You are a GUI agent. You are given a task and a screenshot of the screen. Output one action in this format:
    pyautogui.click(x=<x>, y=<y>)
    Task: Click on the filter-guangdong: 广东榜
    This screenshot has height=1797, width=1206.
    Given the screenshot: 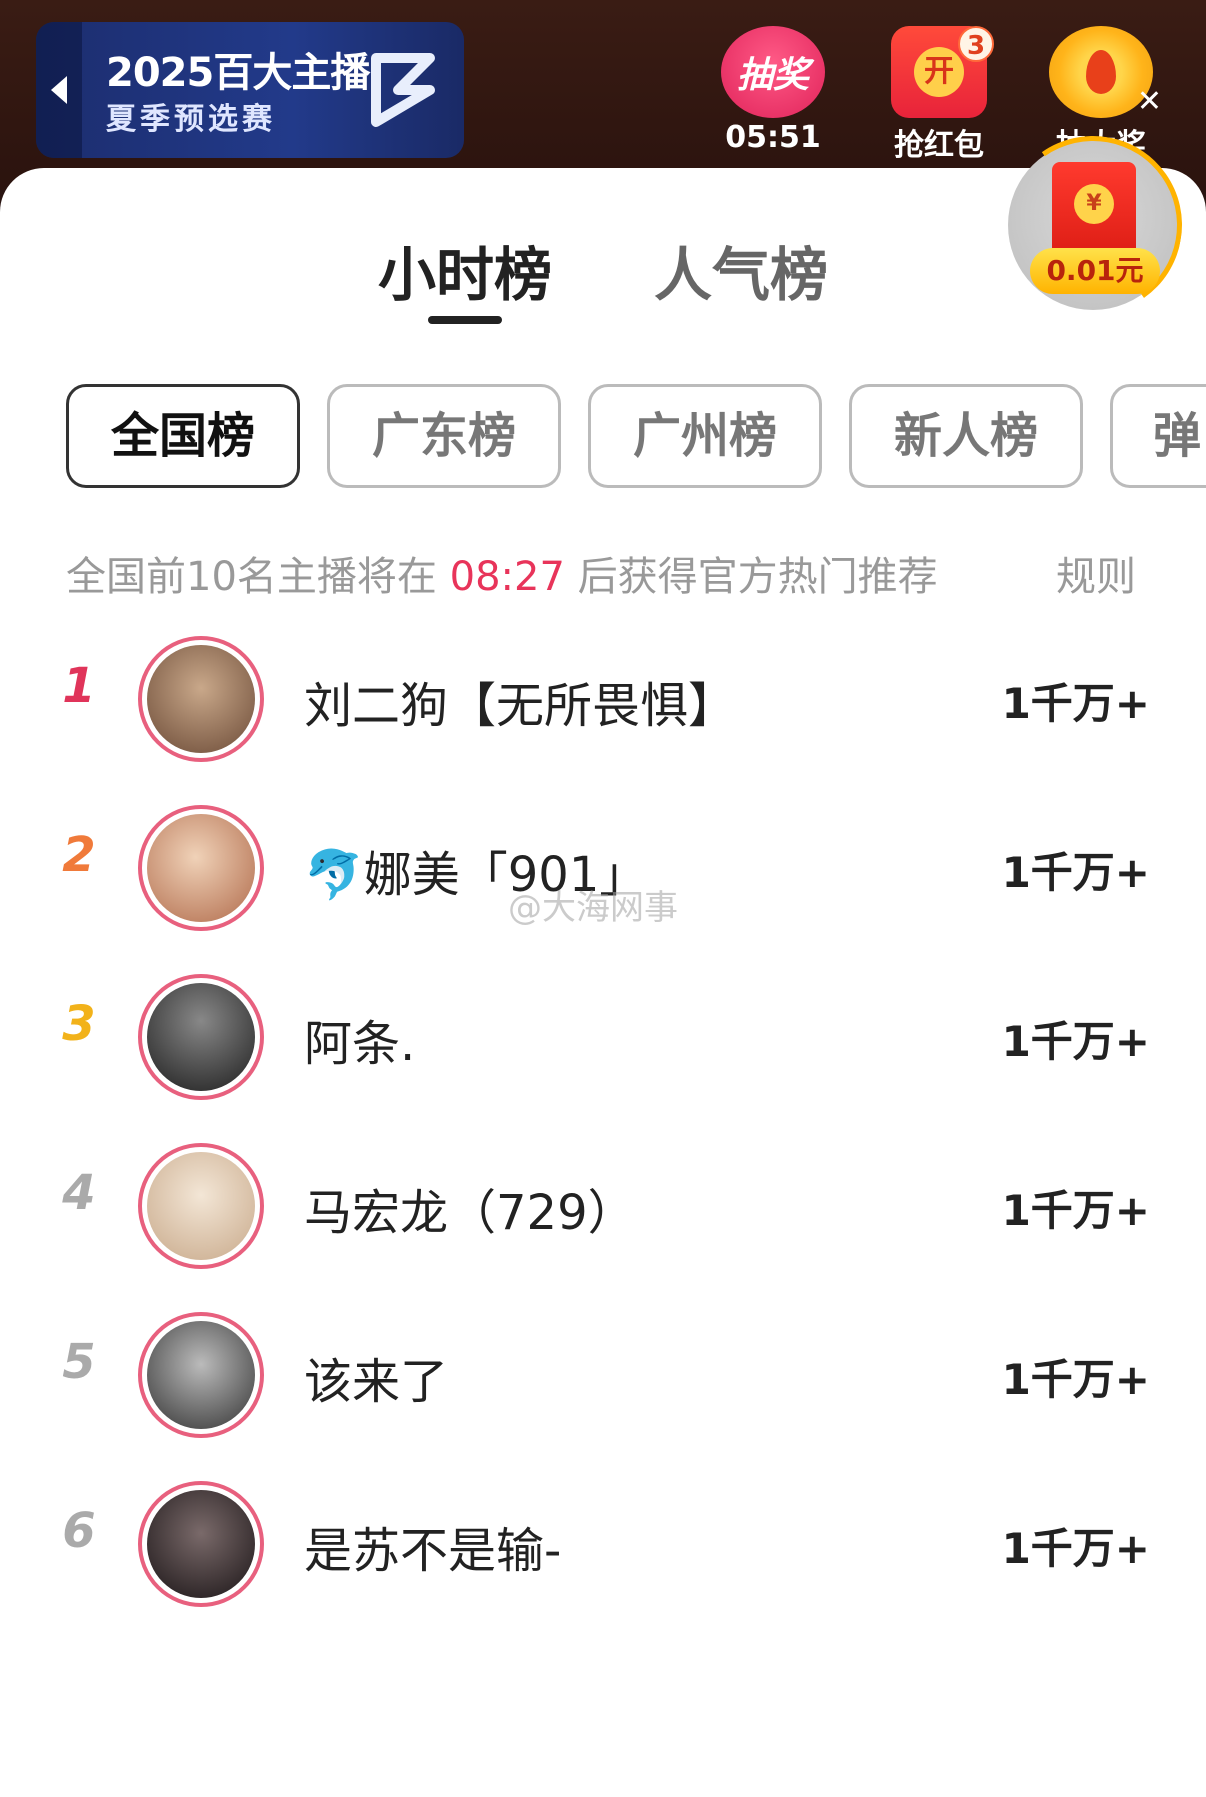 What is the action you would take?
    pyautogui.click(x=444, y=436)
    